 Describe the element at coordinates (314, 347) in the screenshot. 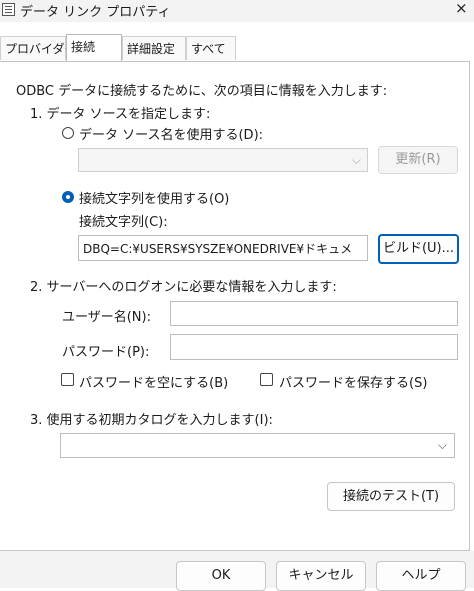

I see `password-input` at that location.